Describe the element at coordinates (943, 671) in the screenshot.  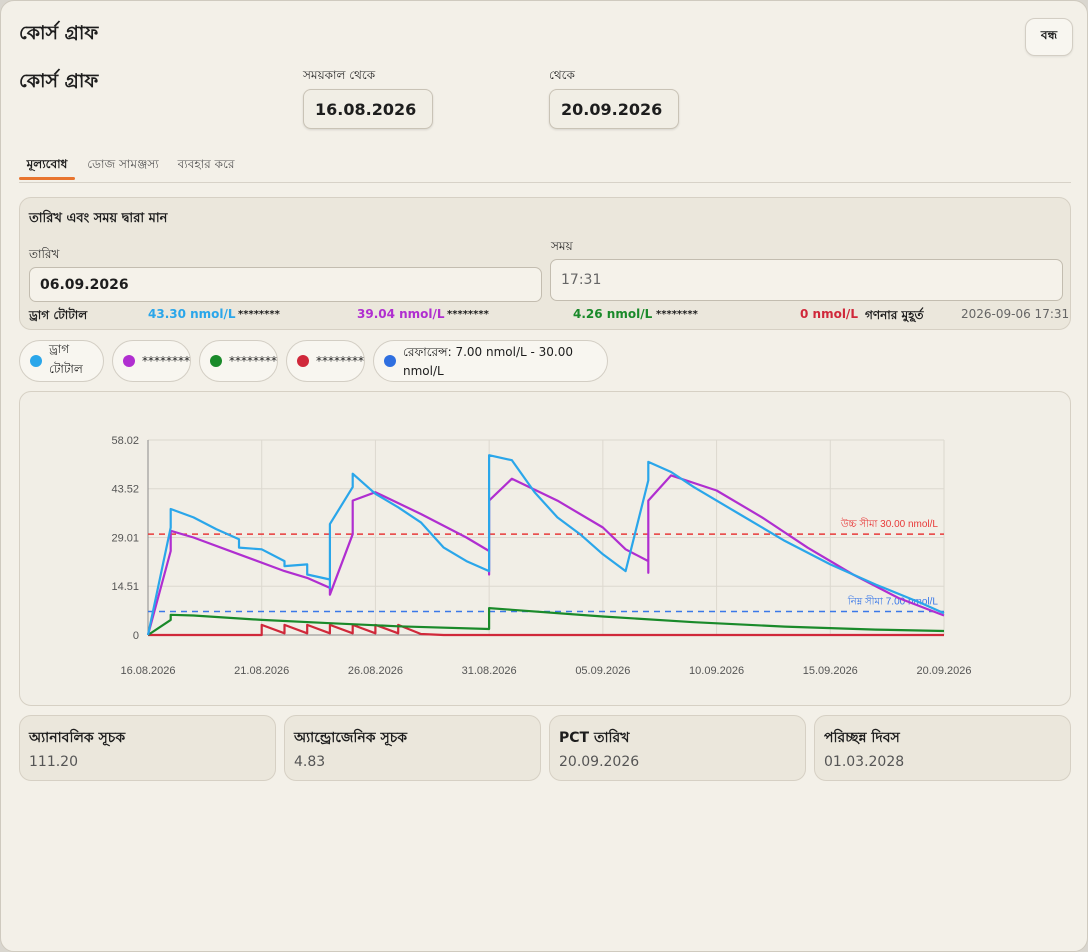
I see `x-tick-label: 20.09.2026` at that location.